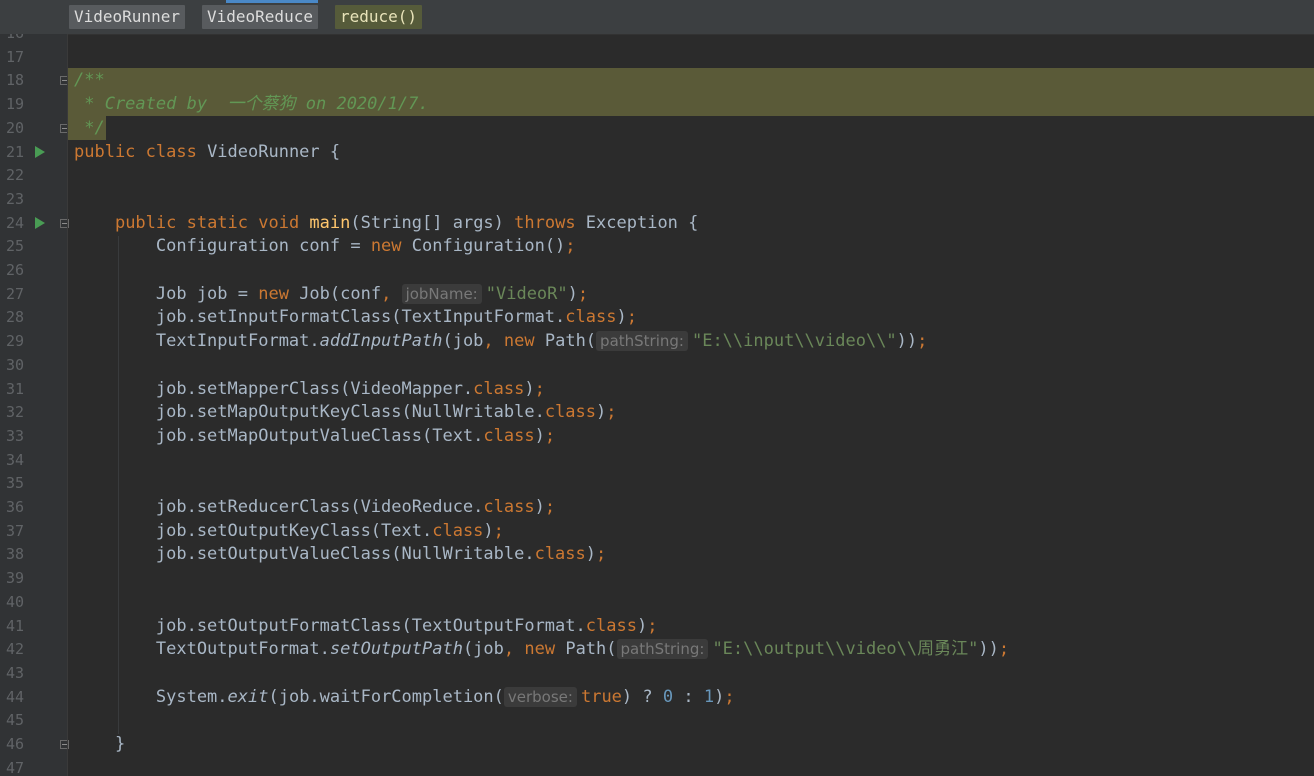  I want to click on line-number: 18, so click(14, 80).